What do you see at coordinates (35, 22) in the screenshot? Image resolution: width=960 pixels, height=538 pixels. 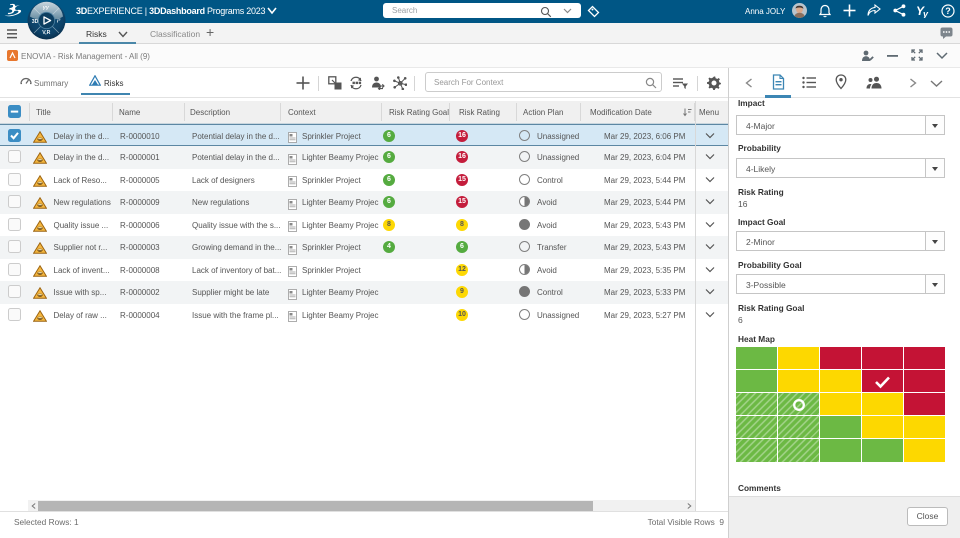 I see `svg-text: 3D` at bounding box center [35, 22].